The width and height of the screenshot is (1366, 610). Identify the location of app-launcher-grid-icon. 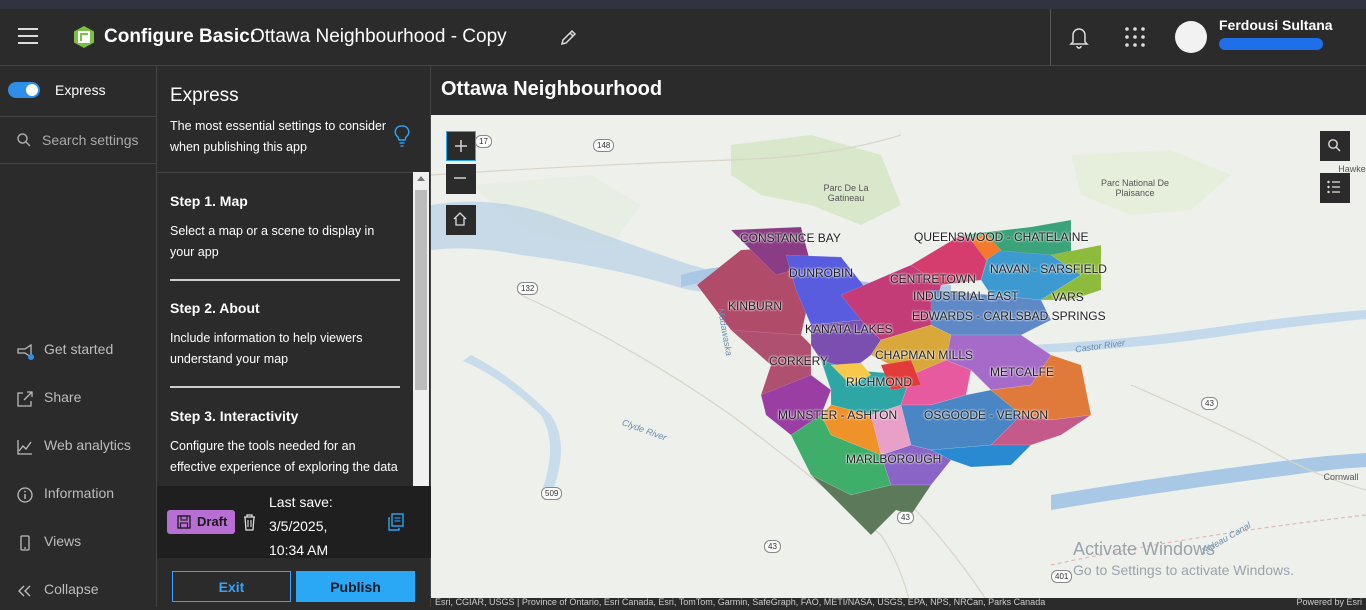
(1135, 37).